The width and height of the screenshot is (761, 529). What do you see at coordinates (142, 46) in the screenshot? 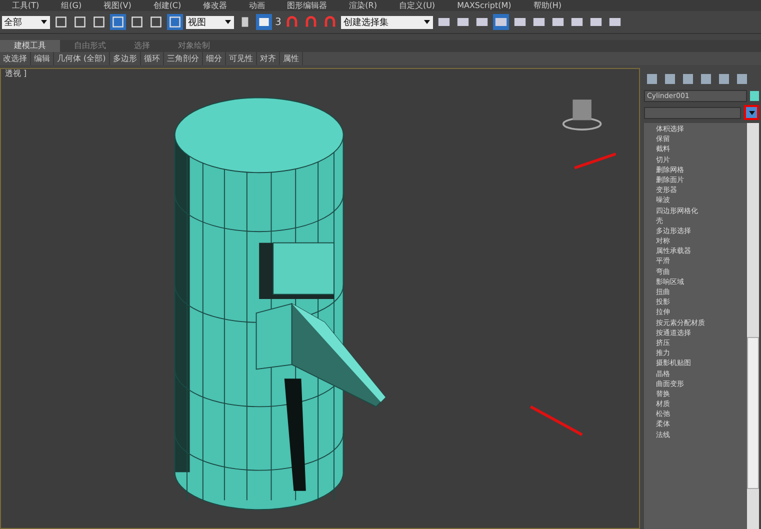
I see `ribbon-tab: 选择` at bounding box center [142, 46].